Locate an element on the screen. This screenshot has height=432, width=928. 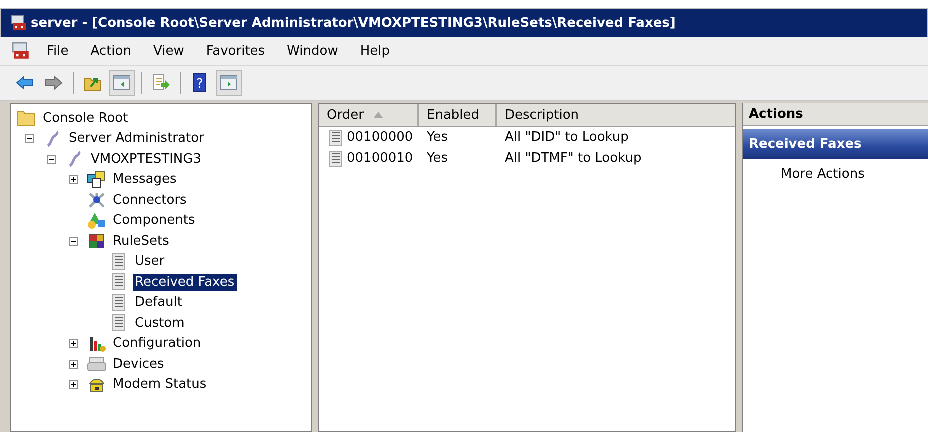
menu-item: File is located at coordinates (58, 51).